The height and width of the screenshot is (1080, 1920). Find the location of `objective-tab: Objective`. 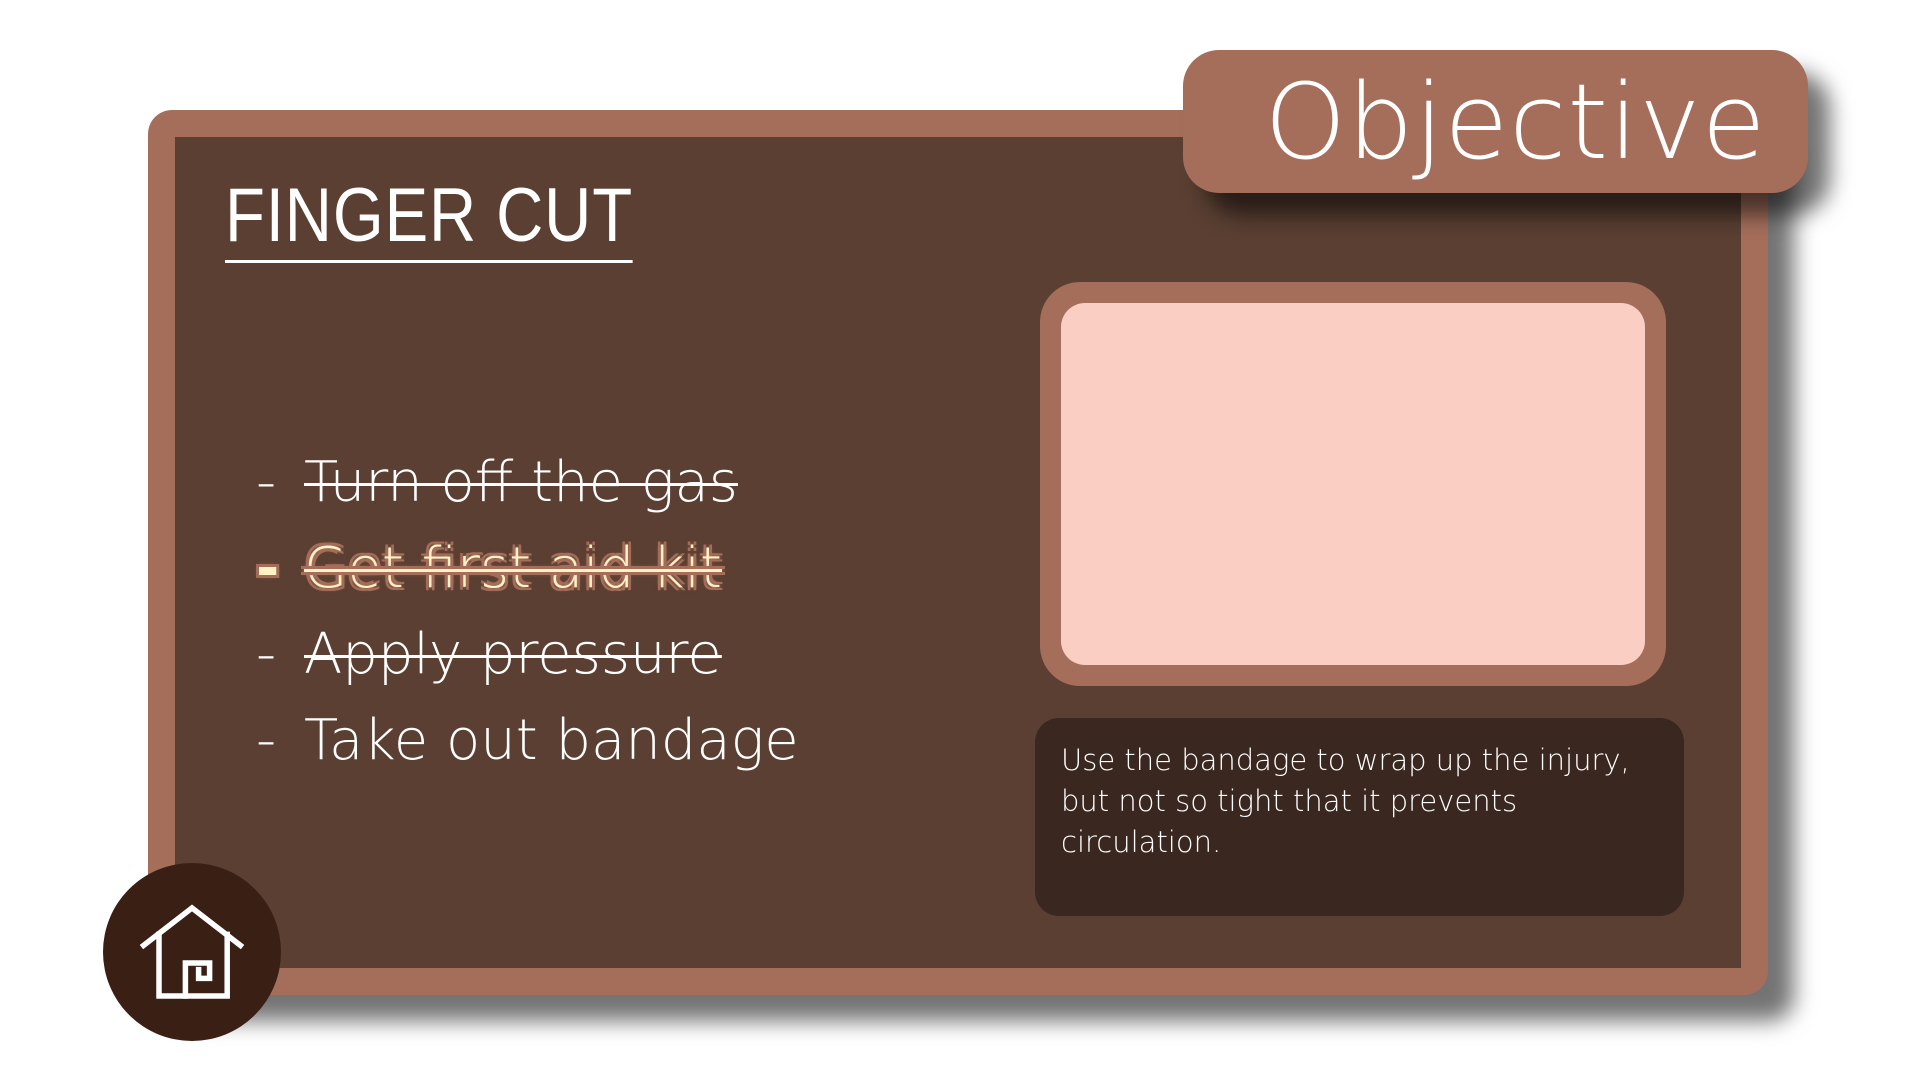

objective-tab: Objective is located at coordinates (1495, 121).